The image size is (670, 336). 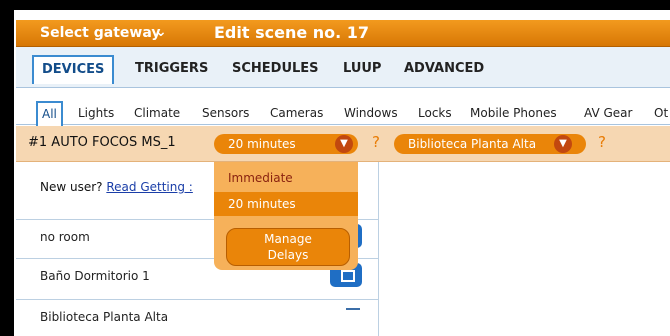 What do you see at coordinates (378, 249) in the screenshot?
I see `divider` at bounding box center [378, 249].